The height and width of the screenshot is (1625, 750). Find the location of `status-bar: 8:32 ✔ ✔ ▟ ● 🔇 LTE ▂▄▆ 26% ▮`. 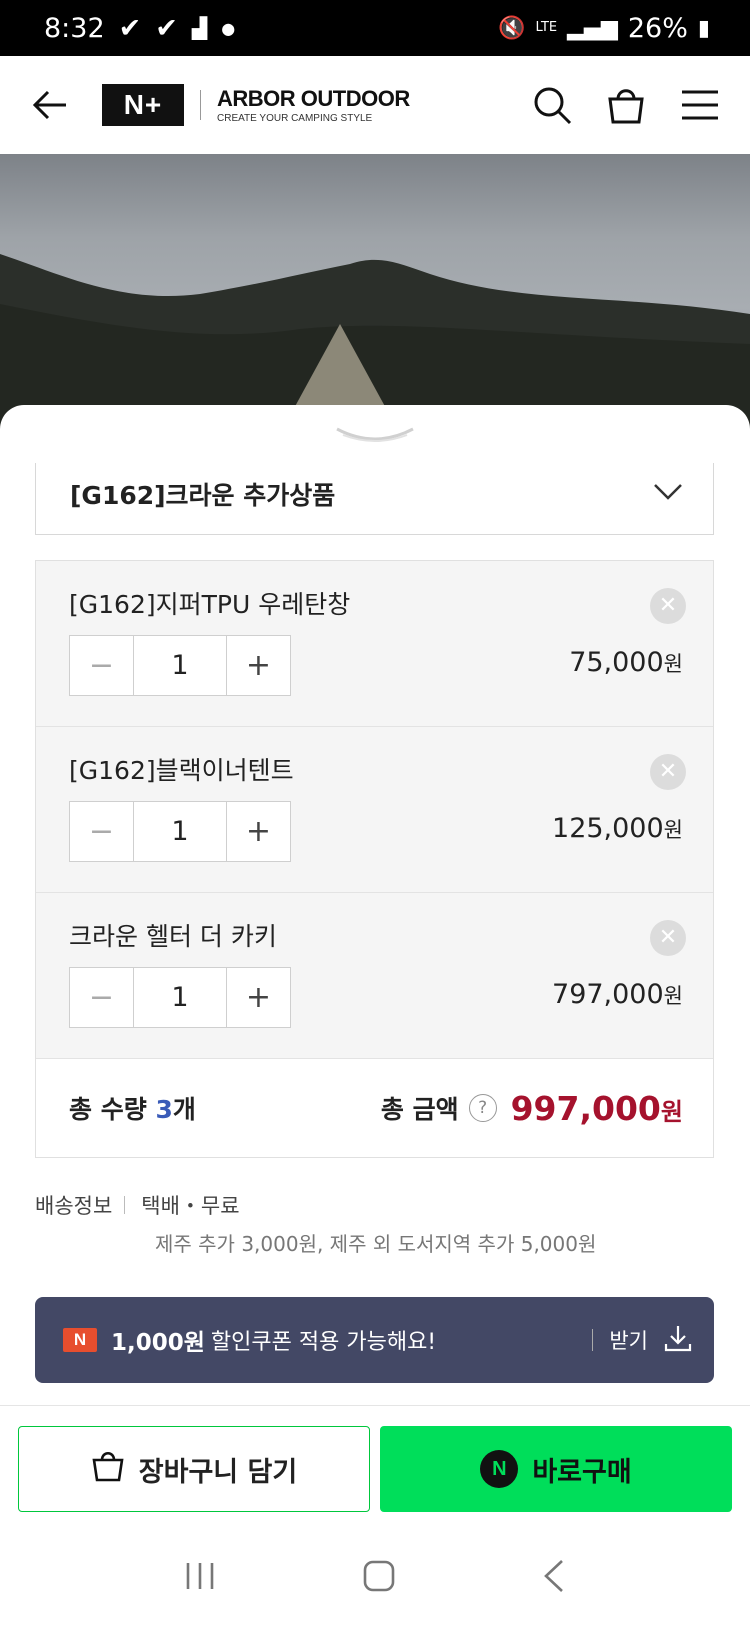

status-bar: 8:32 ✔ ✔ ▟ ● 🔇 LTE ▂▄▆ 26% ▮ is located at coordinates (375, 28).